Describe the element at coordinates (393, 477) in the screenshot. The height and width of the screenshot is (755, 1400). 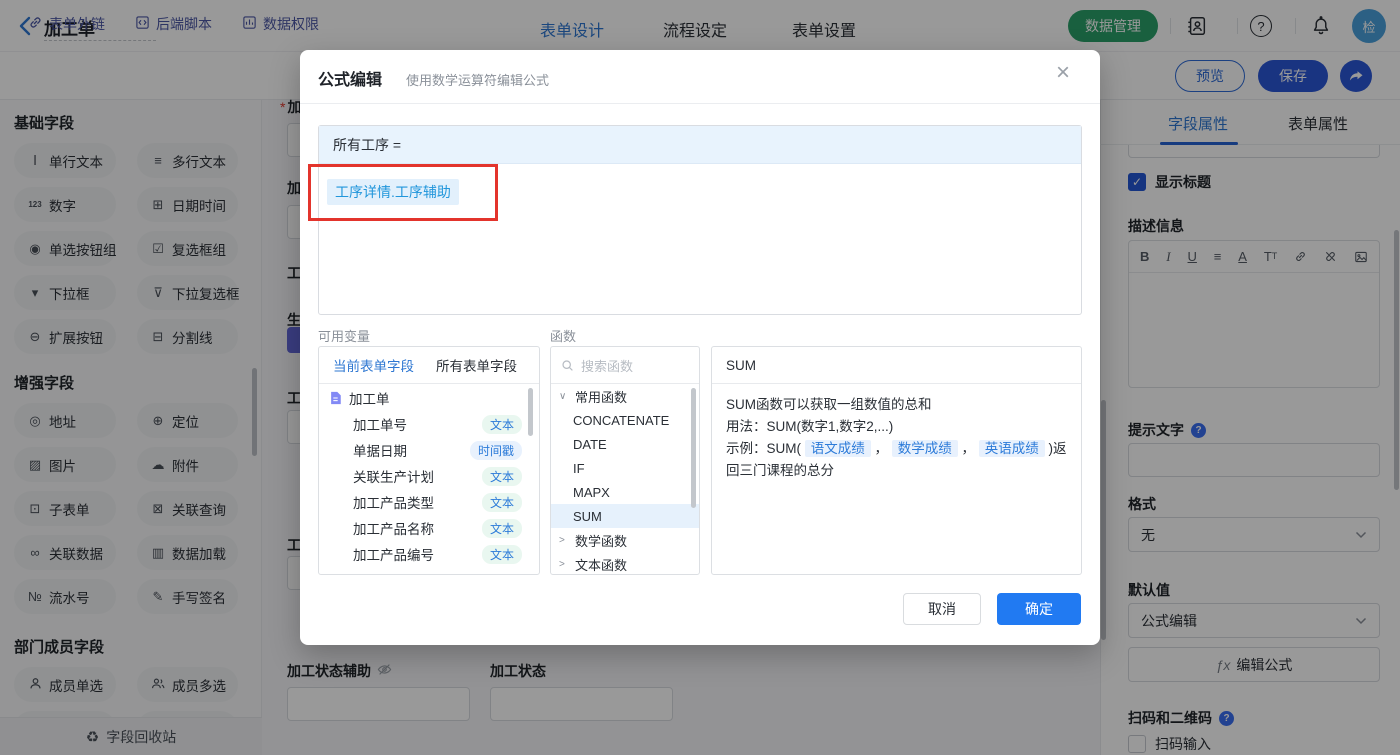
I see `variable-name: 关联生产计划` at that location.